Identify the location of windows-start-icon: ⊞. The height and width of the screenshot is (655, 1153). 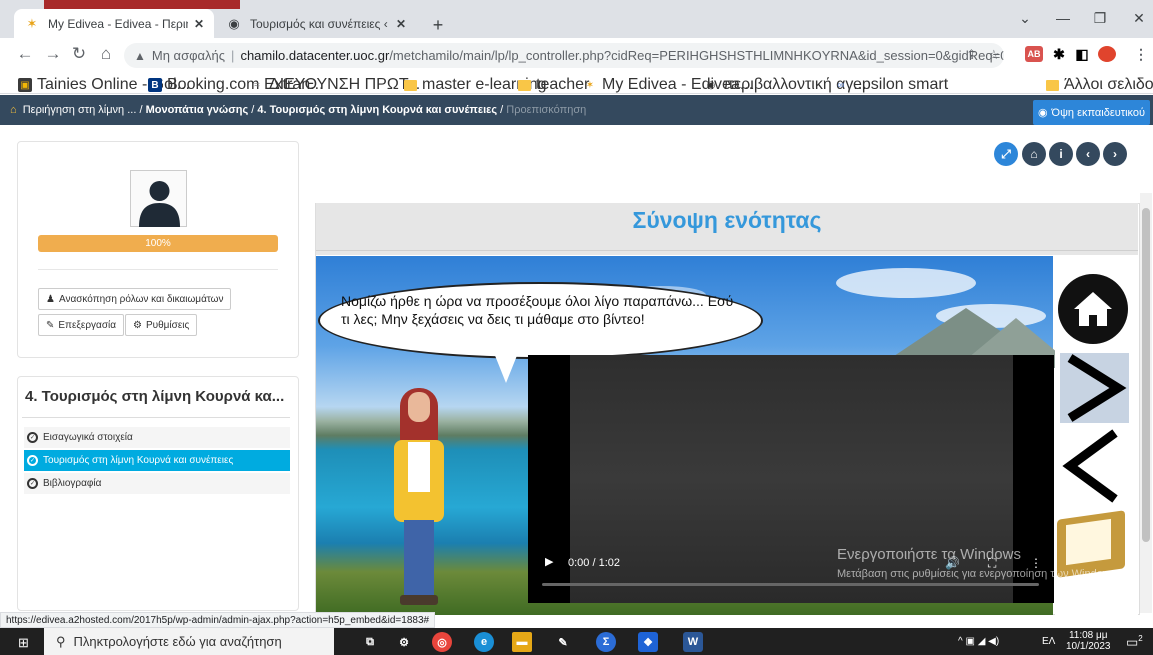
(23, 643).